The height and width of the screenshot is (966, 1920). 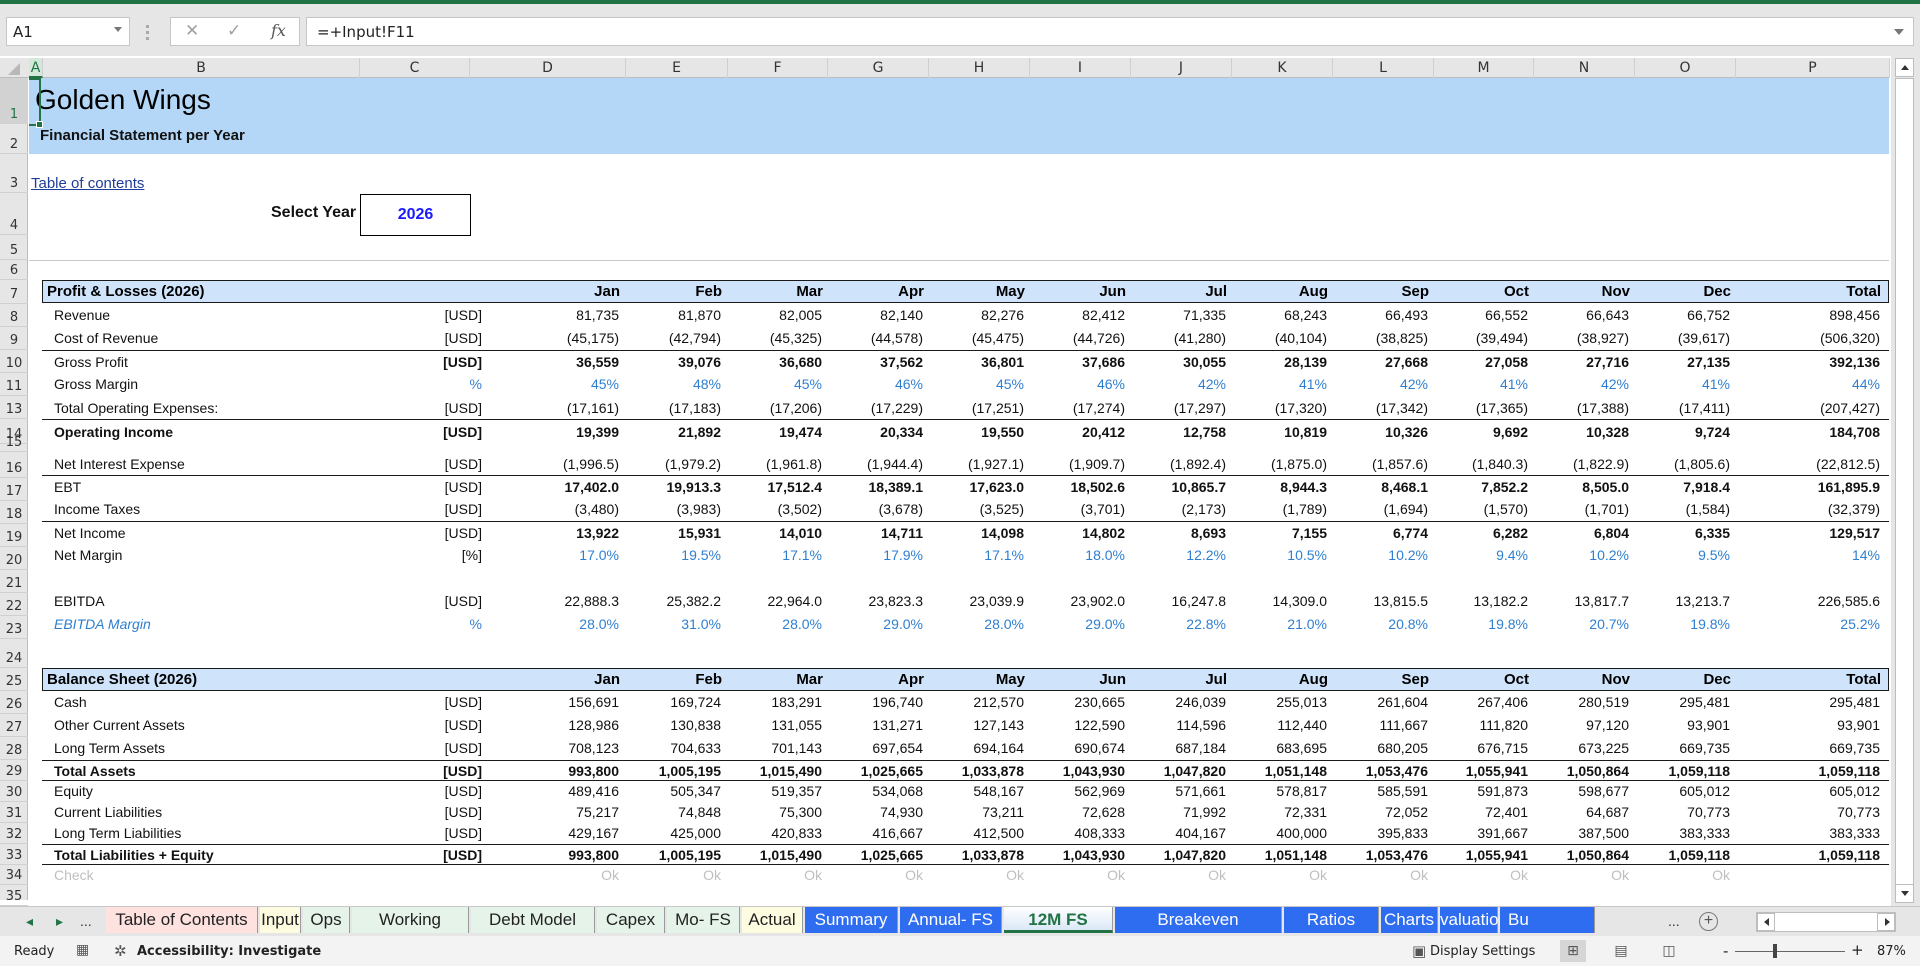 I want to click on cell-value: 13,922, so click(x=569, y=533).